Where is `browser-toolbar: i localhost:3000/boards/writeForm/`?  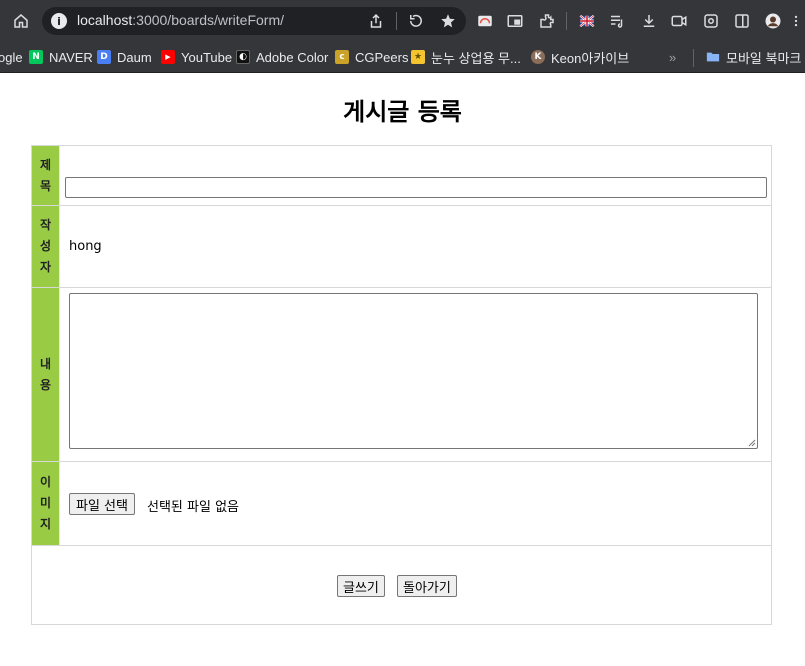
browser-toolbar: i localhost:3000/boards/writeForm/ is located at coordinates (402, 21).